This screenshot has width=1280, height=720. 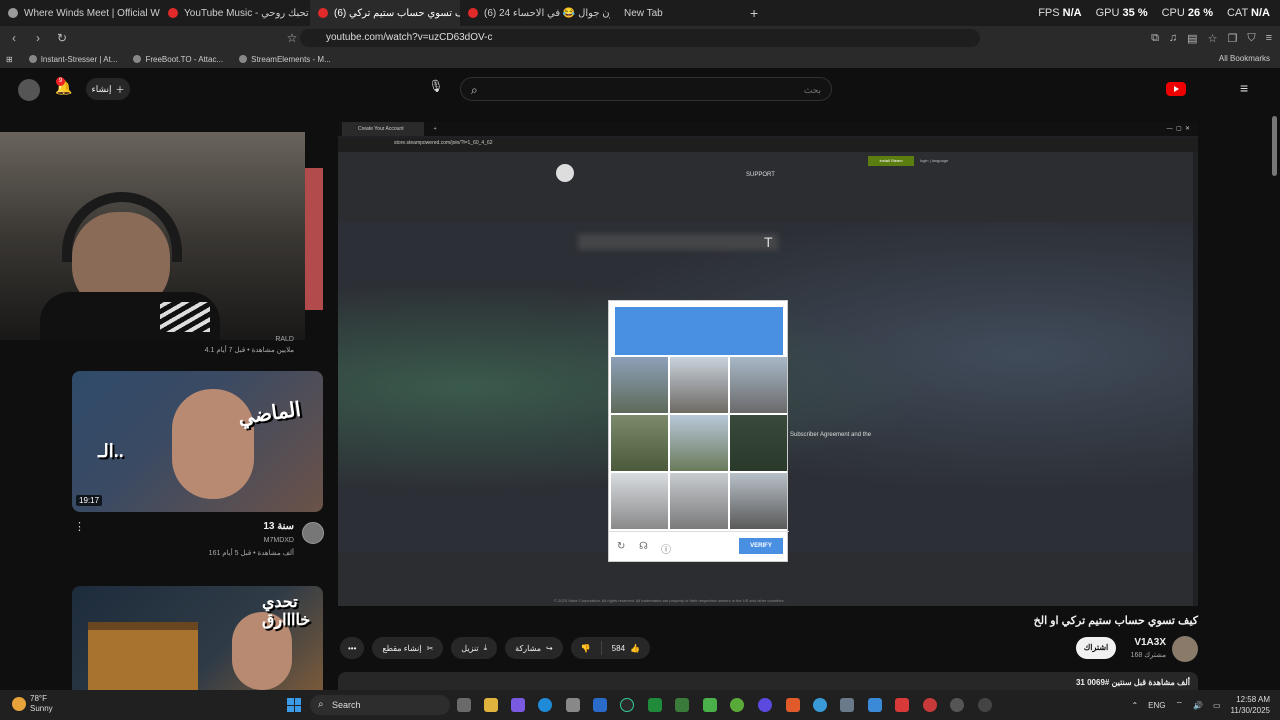 What do you see at coordinates (957, 705) in the screenshot?
I see `settings-icon` at bounding box center [957, 705].